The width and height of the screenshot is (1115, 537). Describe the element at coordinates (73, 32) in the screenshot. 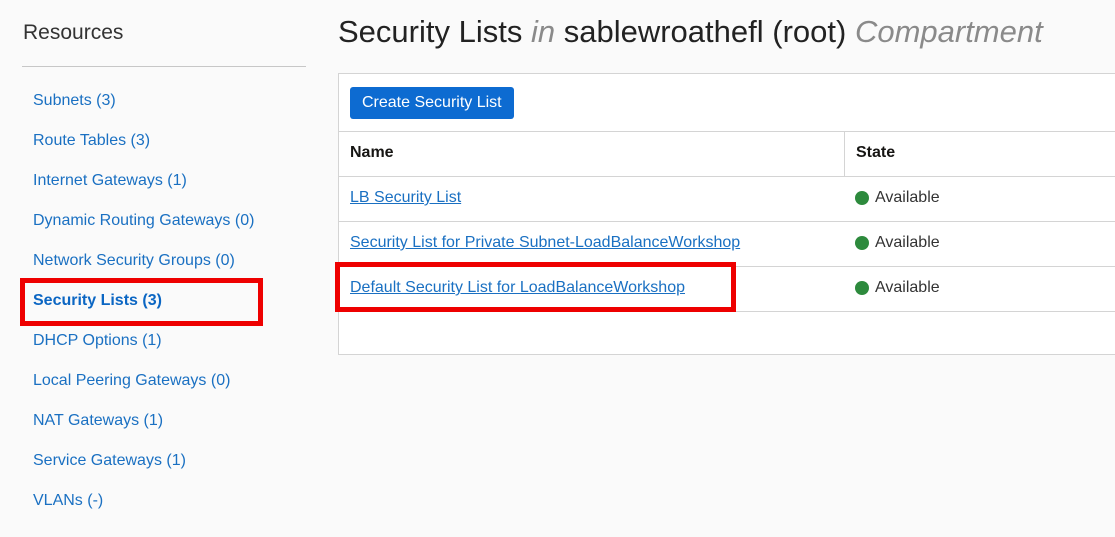

I see `sidebar-title: Resources` at that location.